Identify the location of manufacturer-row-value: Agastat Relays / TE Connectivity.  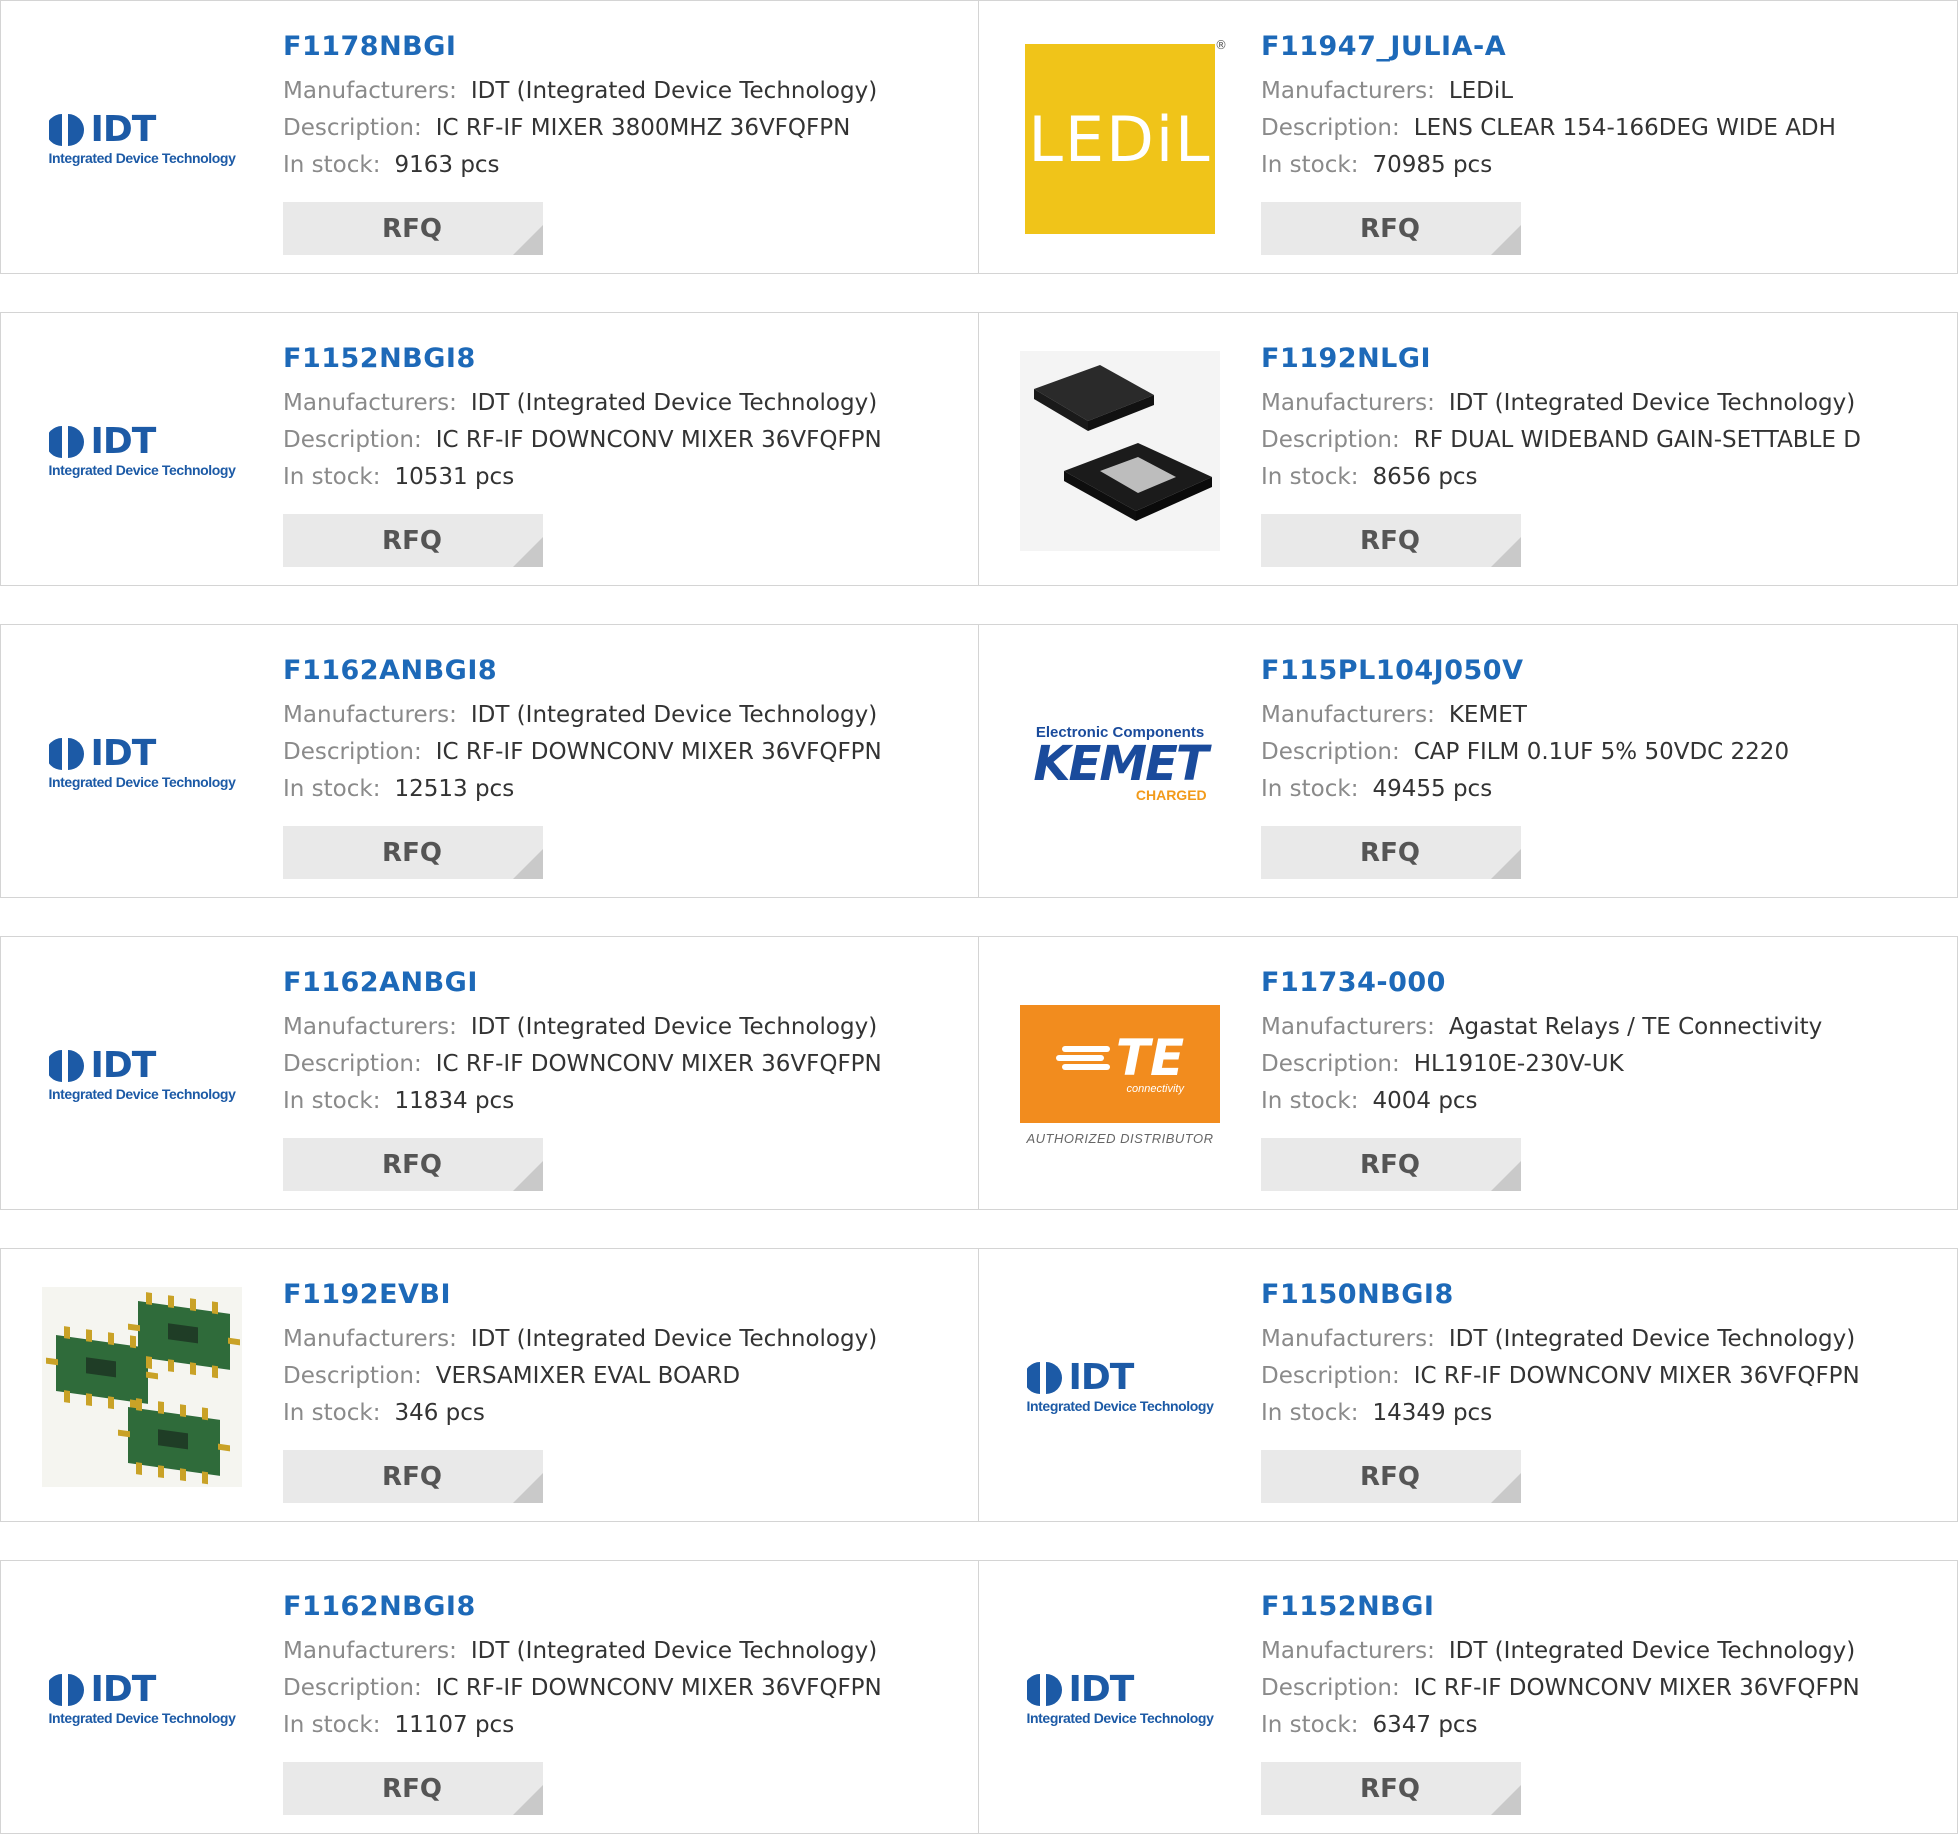
(1635, 1027).